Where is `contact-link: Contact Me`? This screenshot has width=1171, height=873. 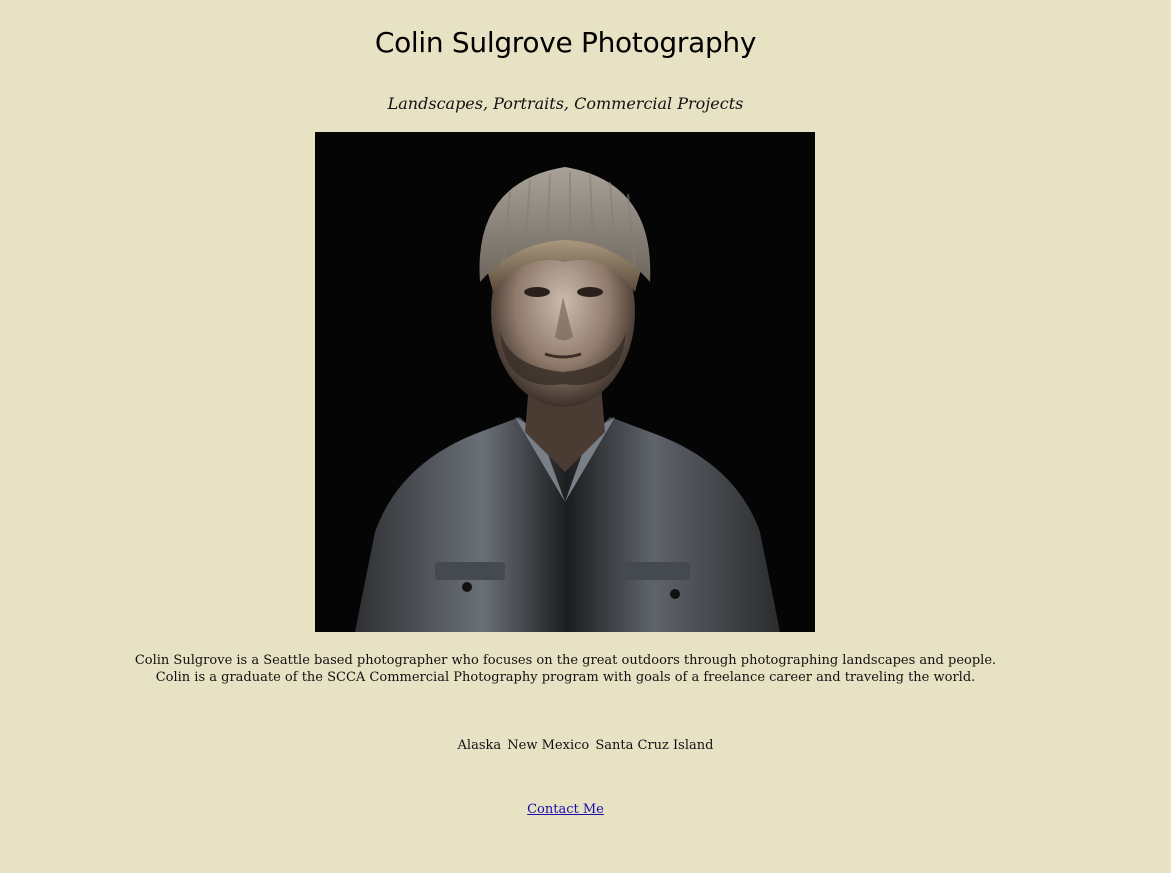 contact-link: Contact Me is located at coordinates (565, 809).